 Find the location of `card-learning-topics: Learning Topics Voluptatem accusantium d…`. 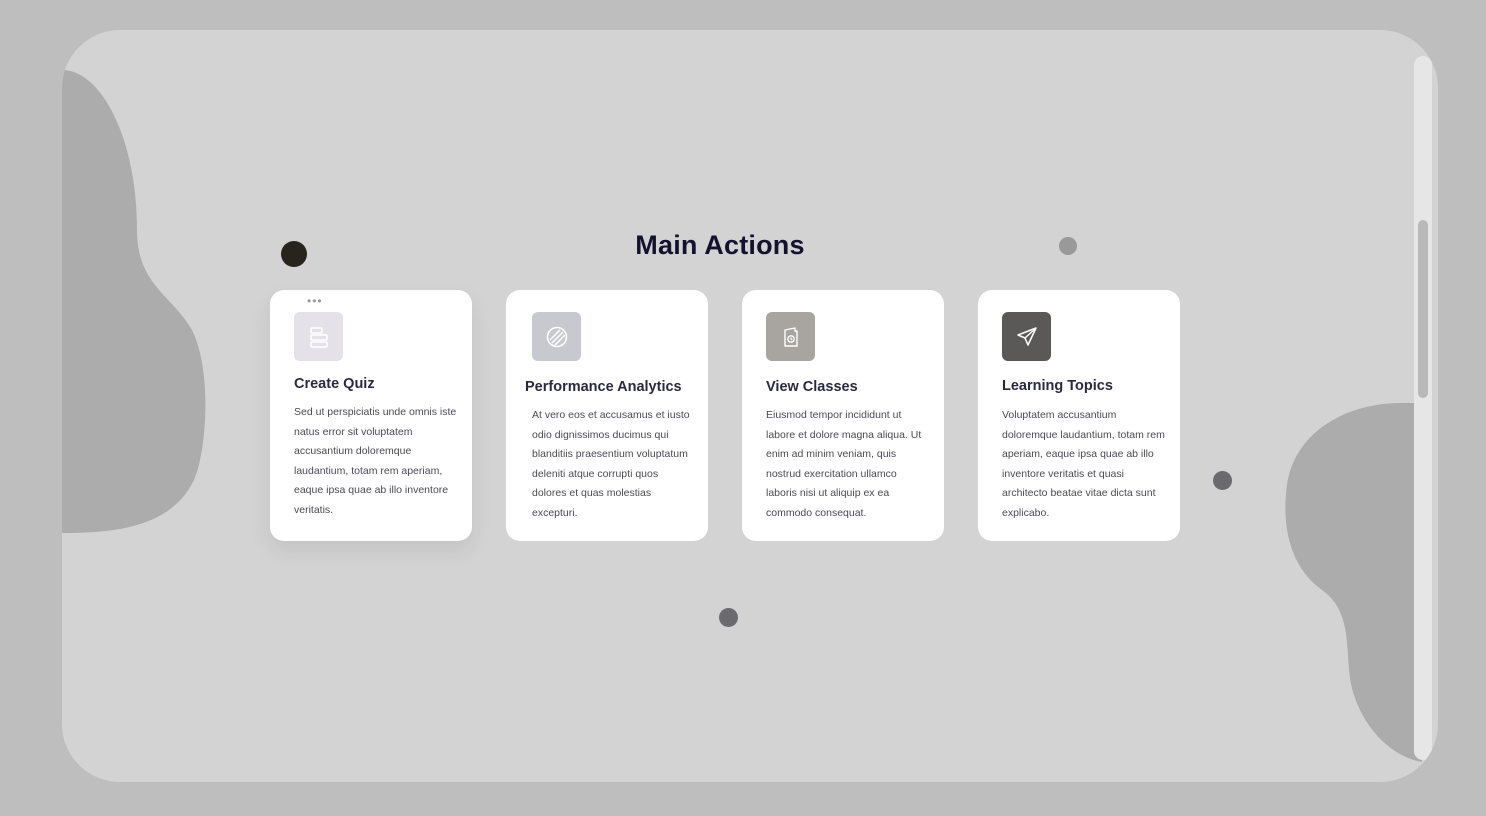

card-learning-topics: Learning Topics Voluptatem accusantium d… is located at coordinates (1079, 415).